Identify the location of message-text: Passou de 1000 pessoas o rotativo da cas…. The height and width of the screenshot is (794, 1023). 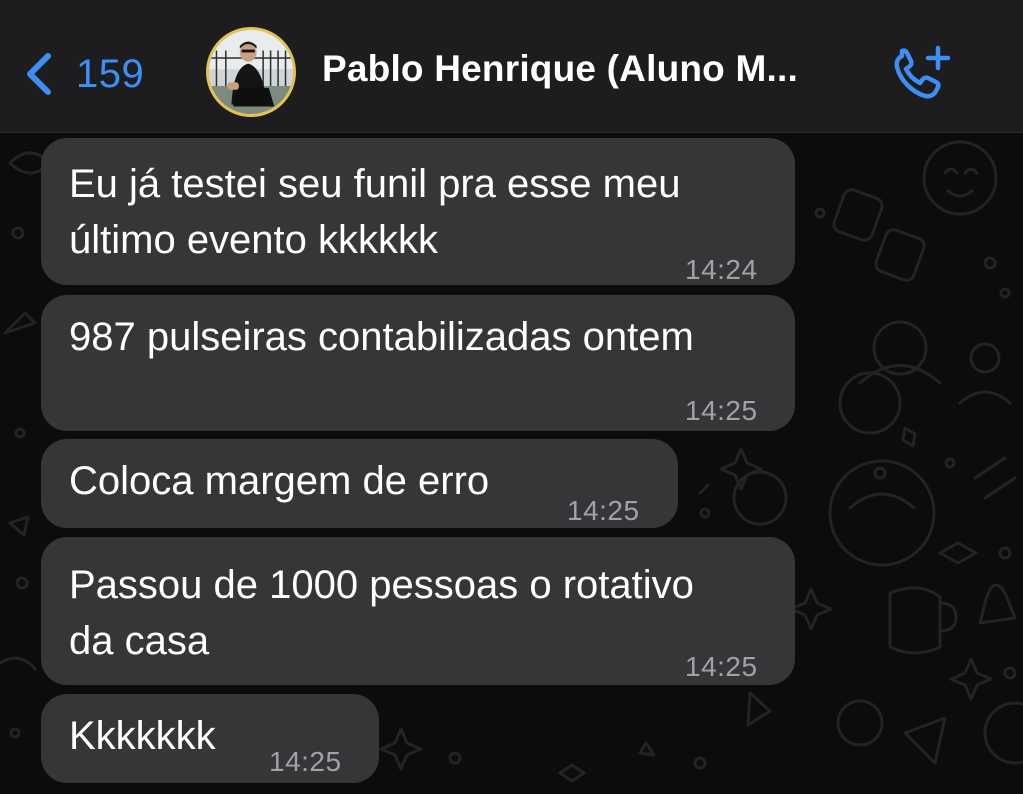
(381, 613).